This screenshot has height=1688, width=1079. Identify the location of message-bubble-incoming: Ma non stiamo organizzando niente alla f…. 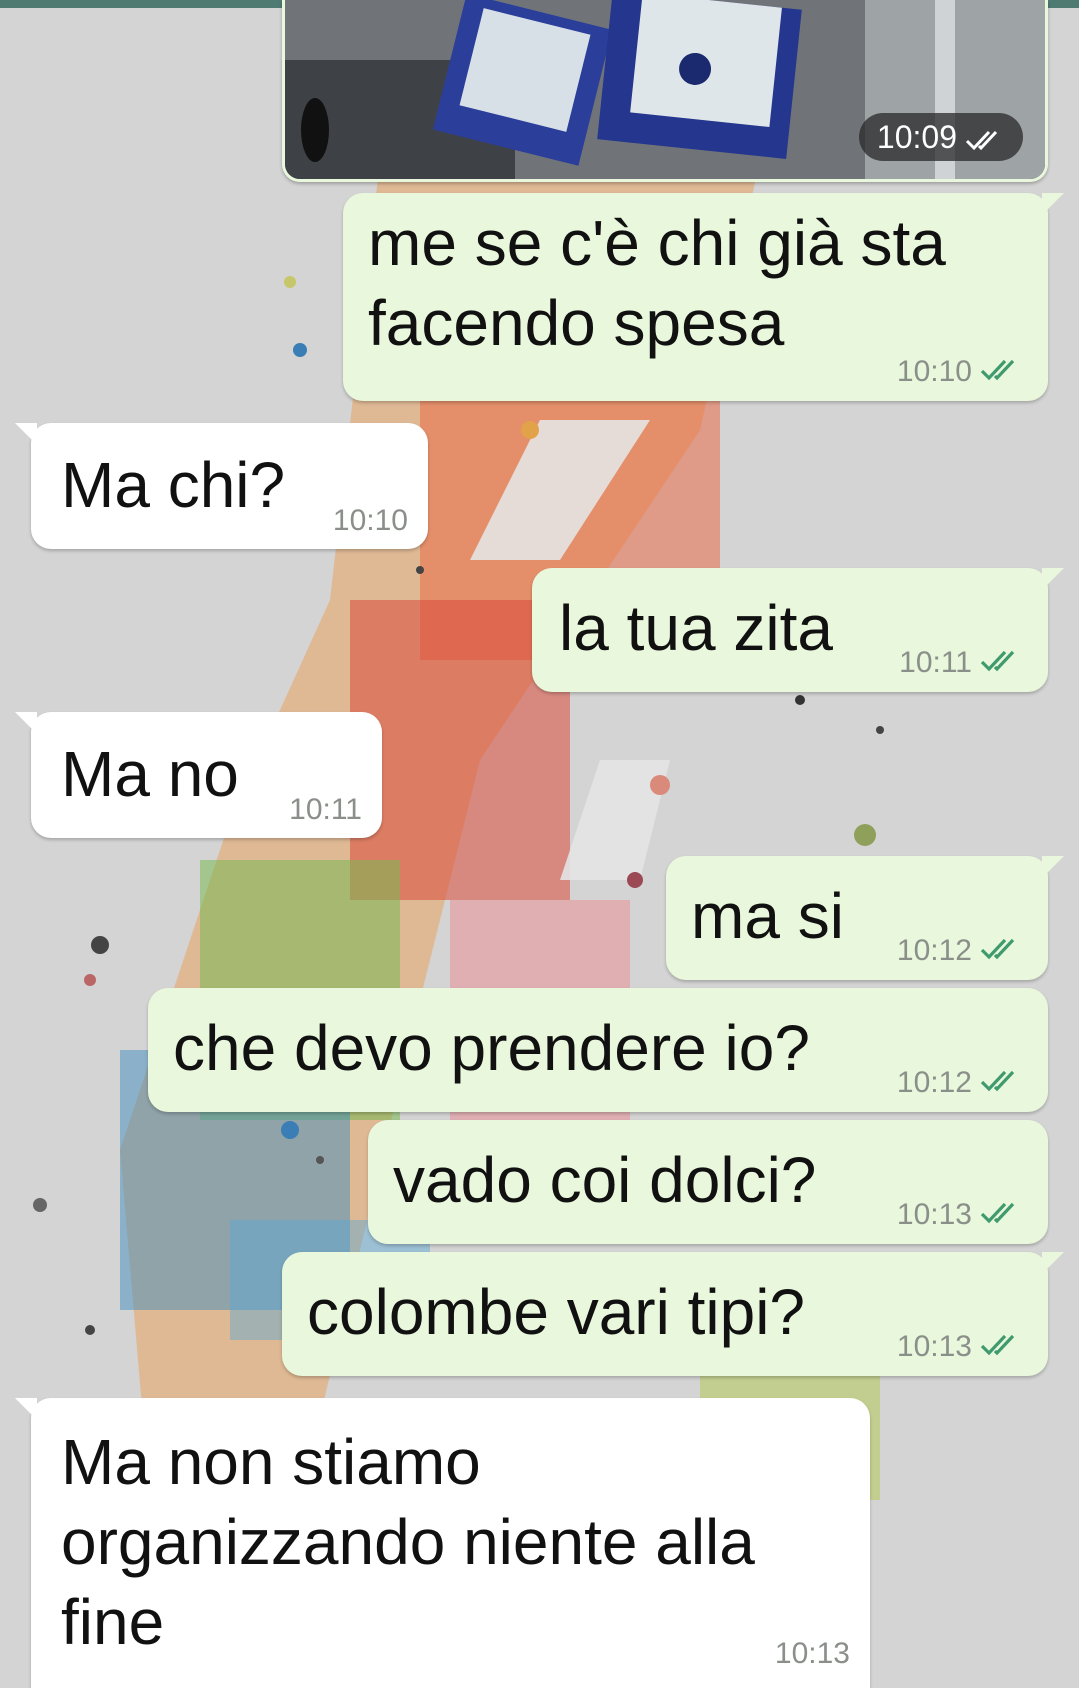
(442, 1543).